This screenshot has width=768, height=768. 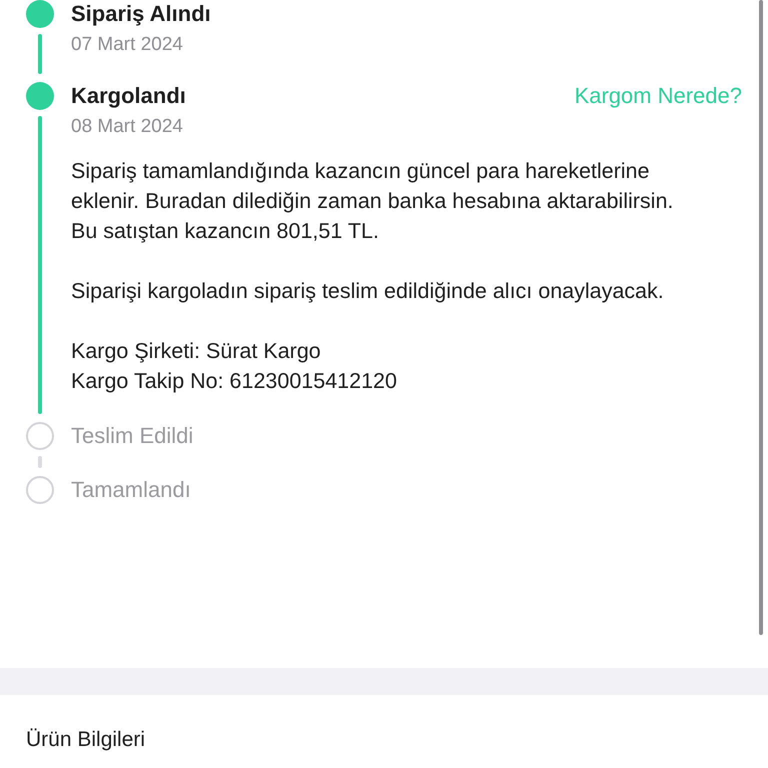 What do you see at coordinates (368, 291) in the screenshot?
I see `step-description: Siparişi kargoladın sipariş teslim edildiğinde alıcı onaylayacak.` at bounding box center [368, 291].